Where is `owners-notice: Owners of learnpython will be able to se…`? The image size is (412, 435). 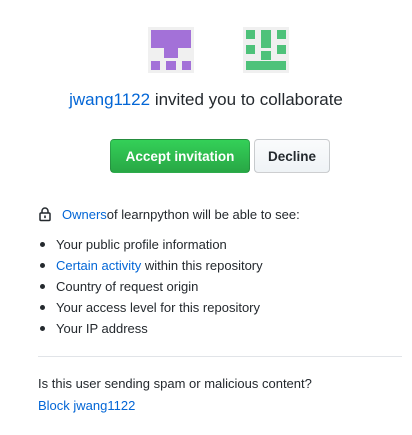
owners-notice: Owners of learnpython will be able to se… is located at coordinates (169, 214).